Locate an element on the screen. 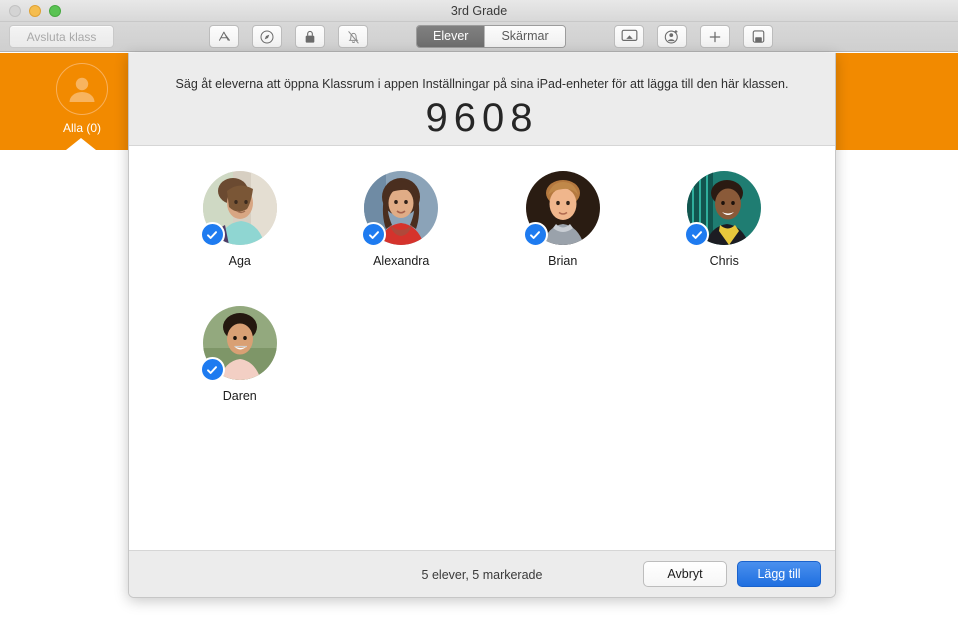 The image size is (958, 617). student-tile-aga: Aga is located at coordinates (240, 219).